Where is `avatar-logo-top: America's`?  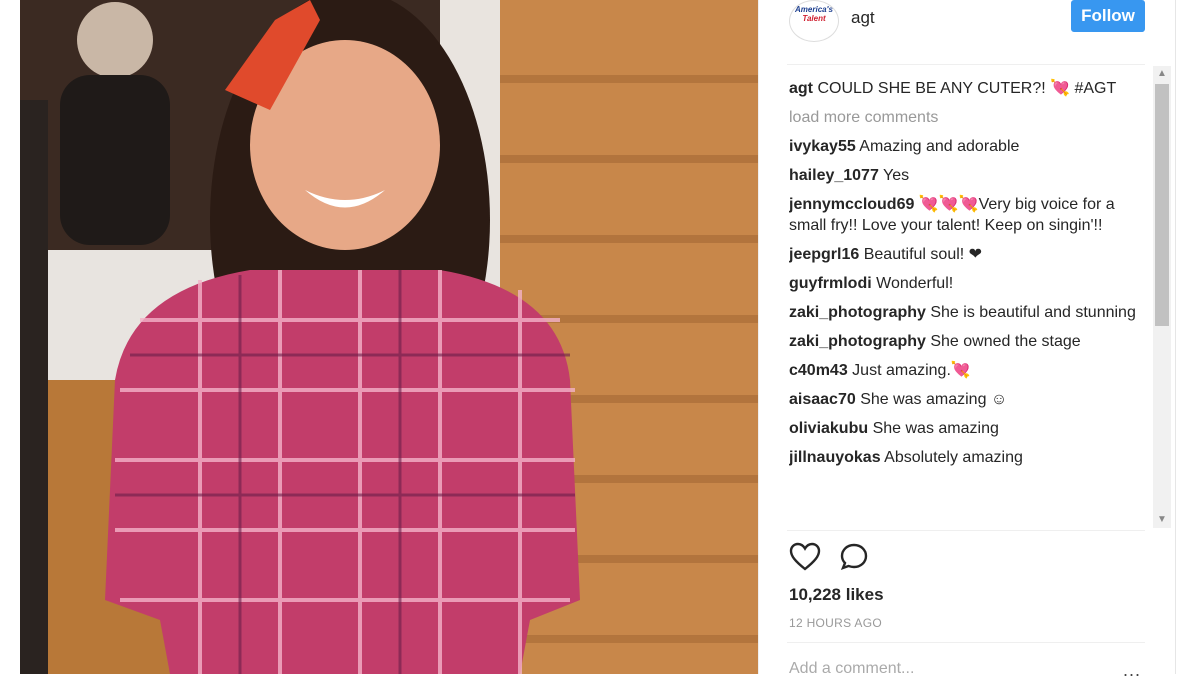
avatar-logo-top: America's is located at coordinates (814, 9).